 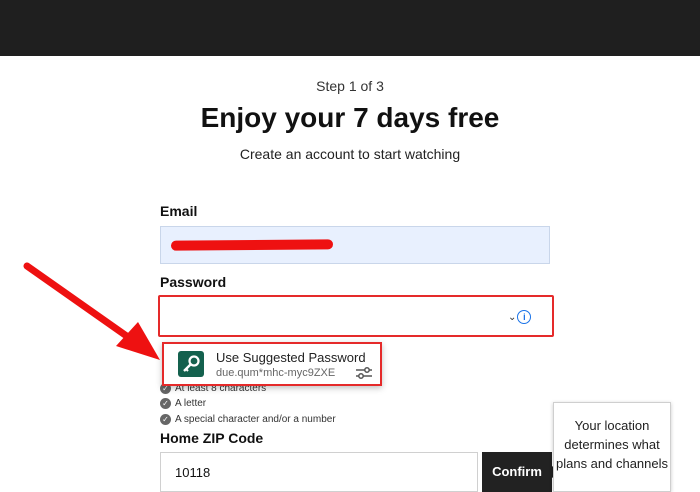 What do you see at coordinates (350, 28) in the screenshot?
I see `top-nav-bar` at bounding box center [350, 28].